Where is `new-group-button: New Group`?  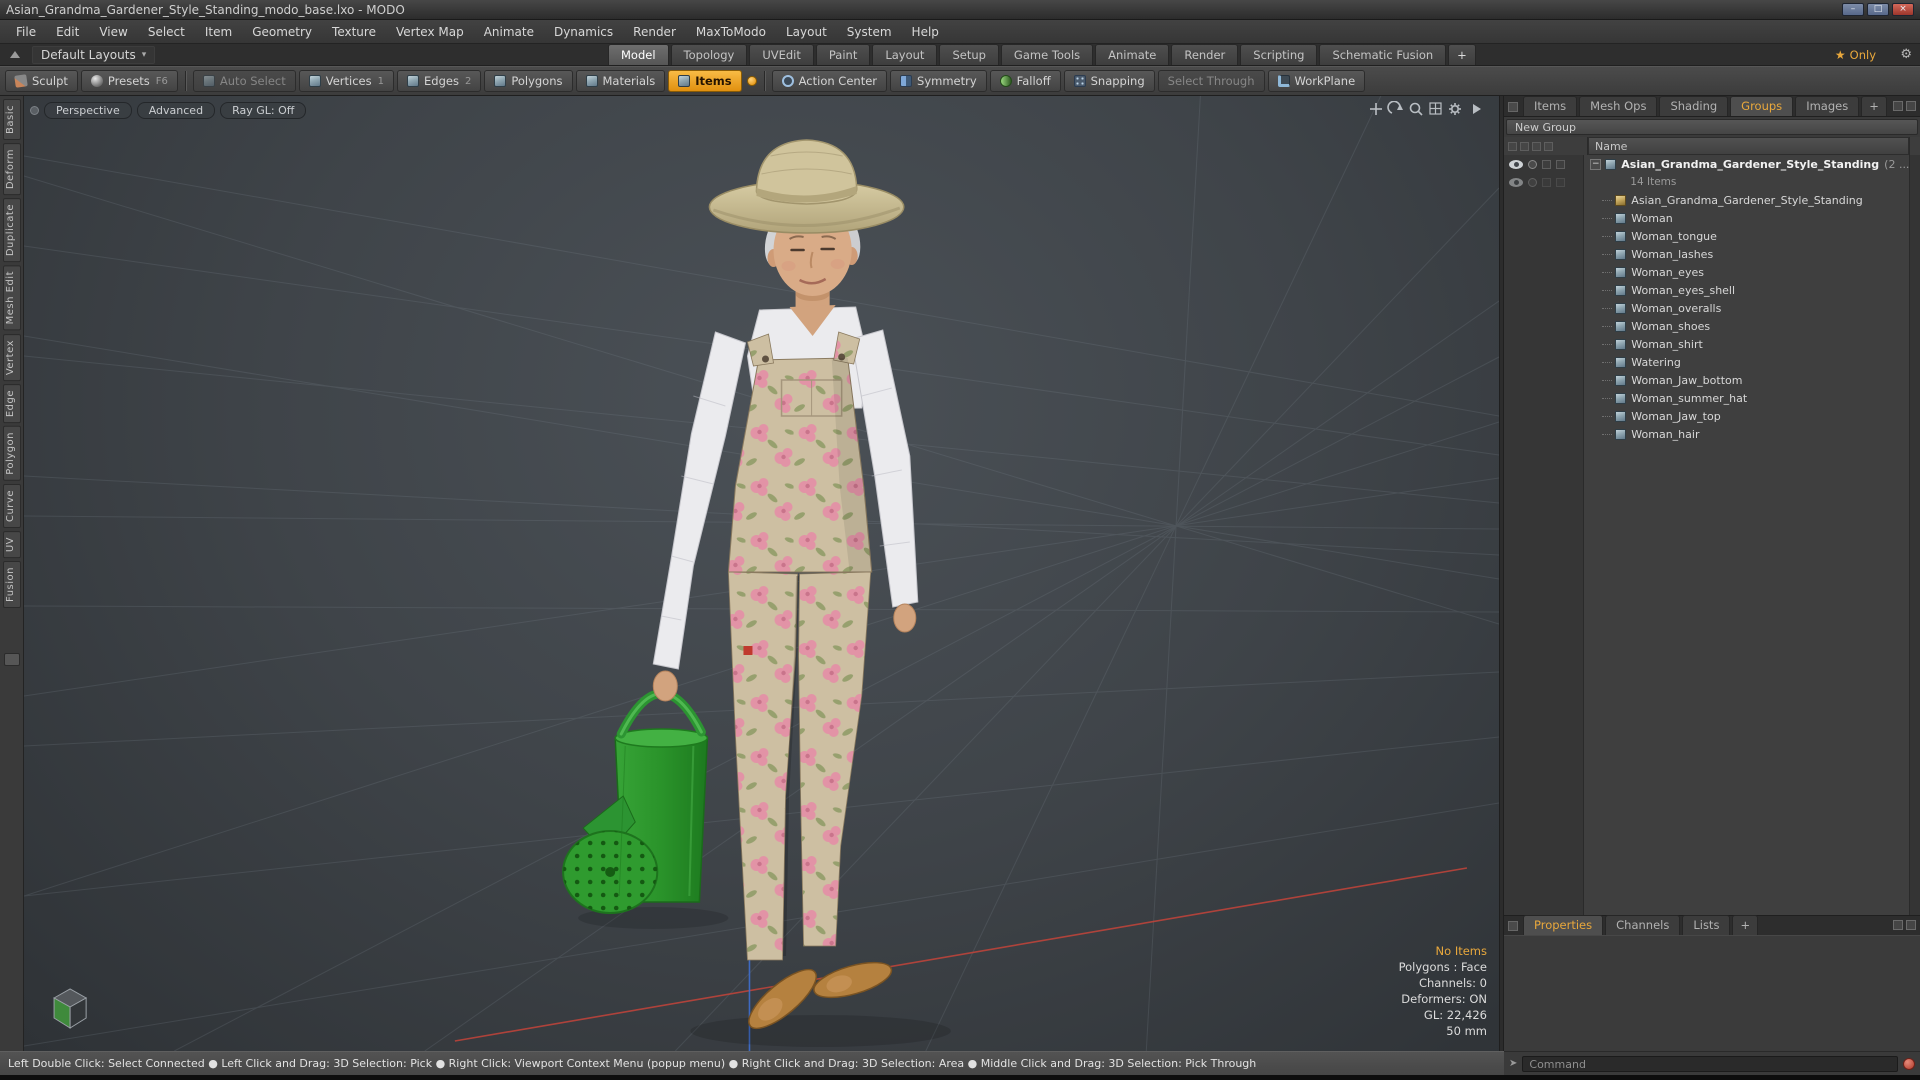 new-group-button: New Group is located at coordinates (1712, 127).